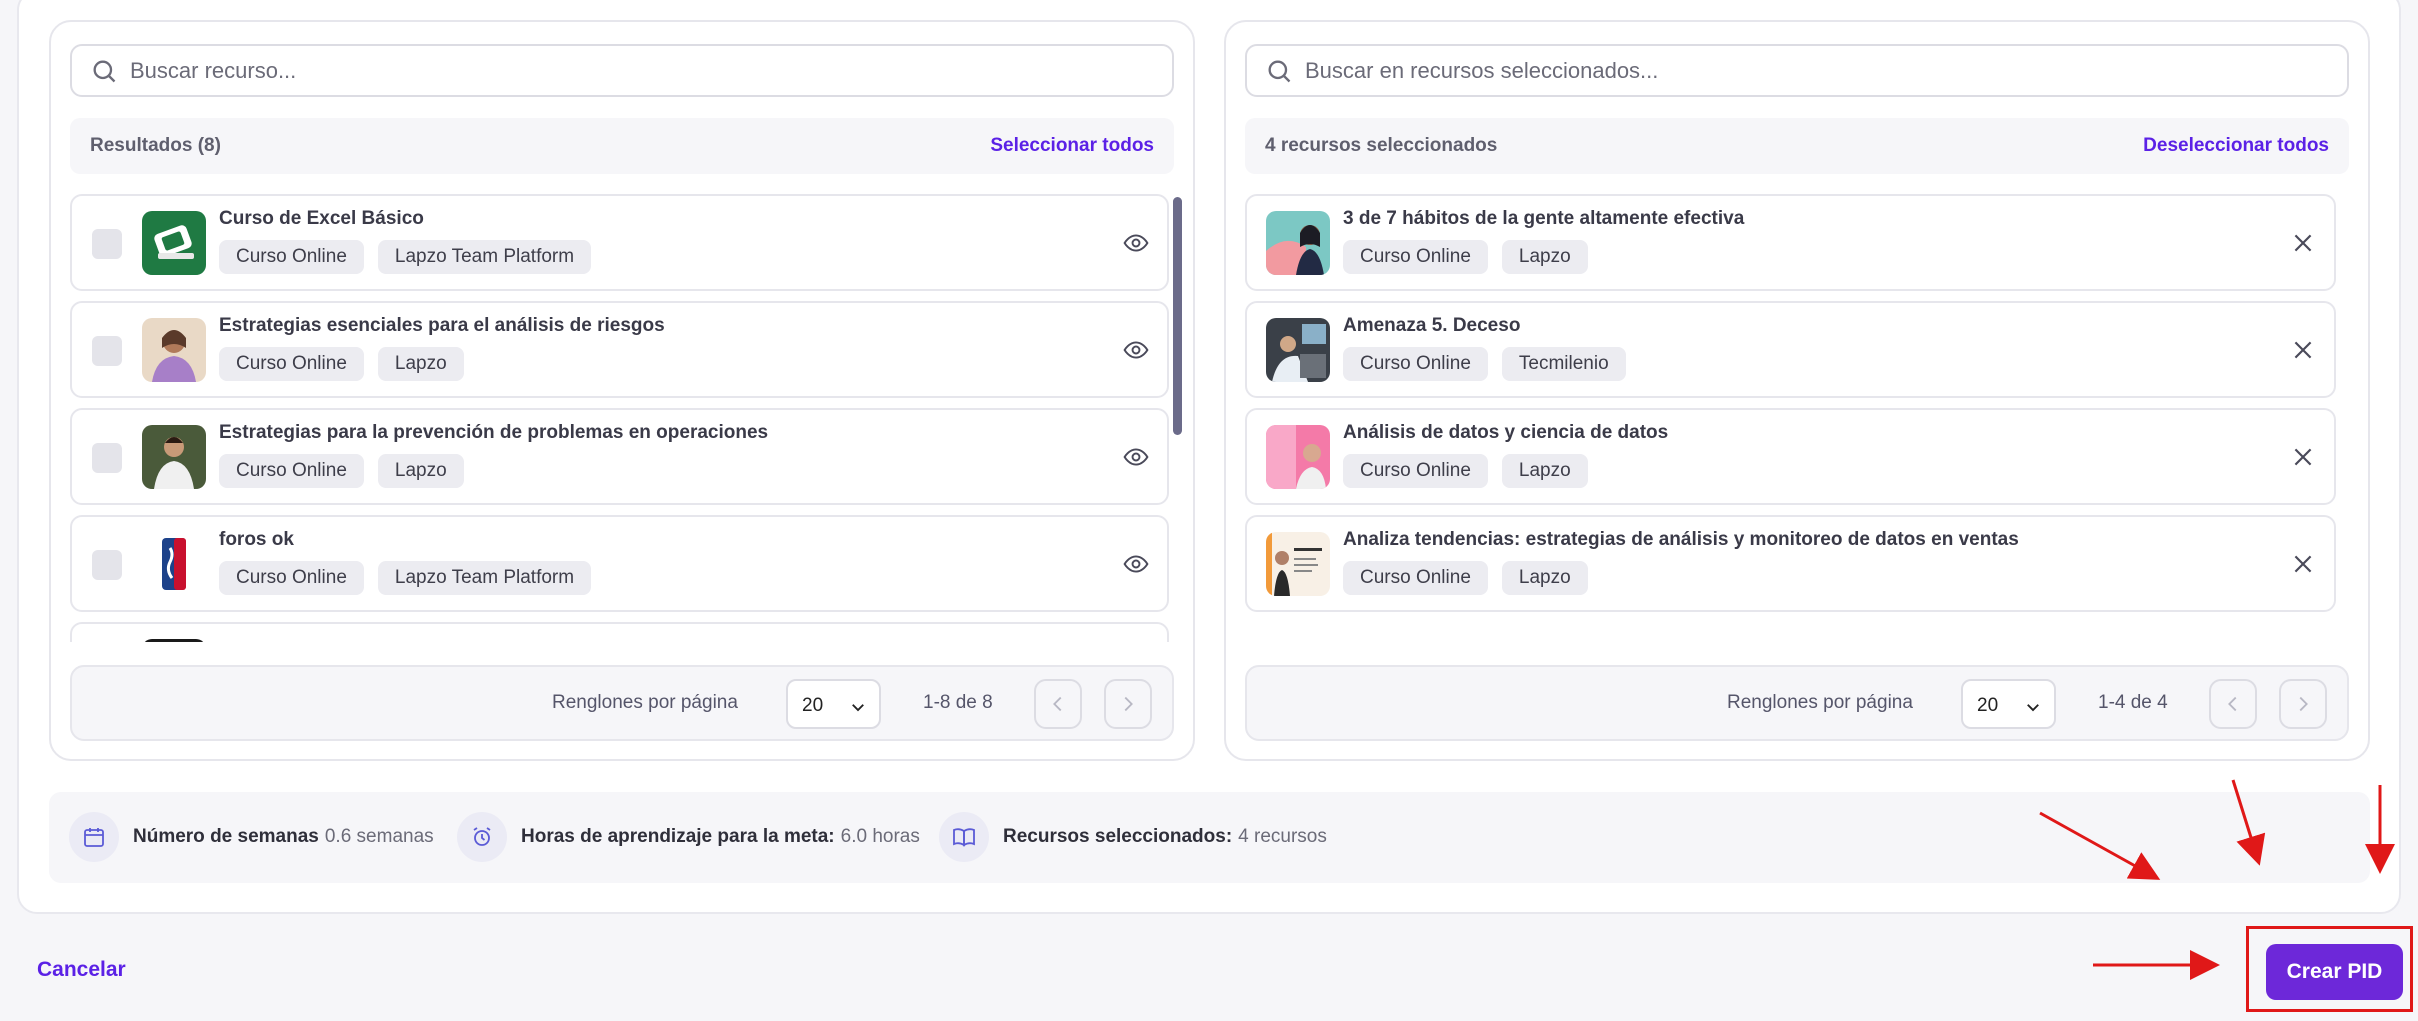 This screenshot has height=1021, width=2418. I want to click on item-title: Curso de Excel Básico, so click(321, 218).